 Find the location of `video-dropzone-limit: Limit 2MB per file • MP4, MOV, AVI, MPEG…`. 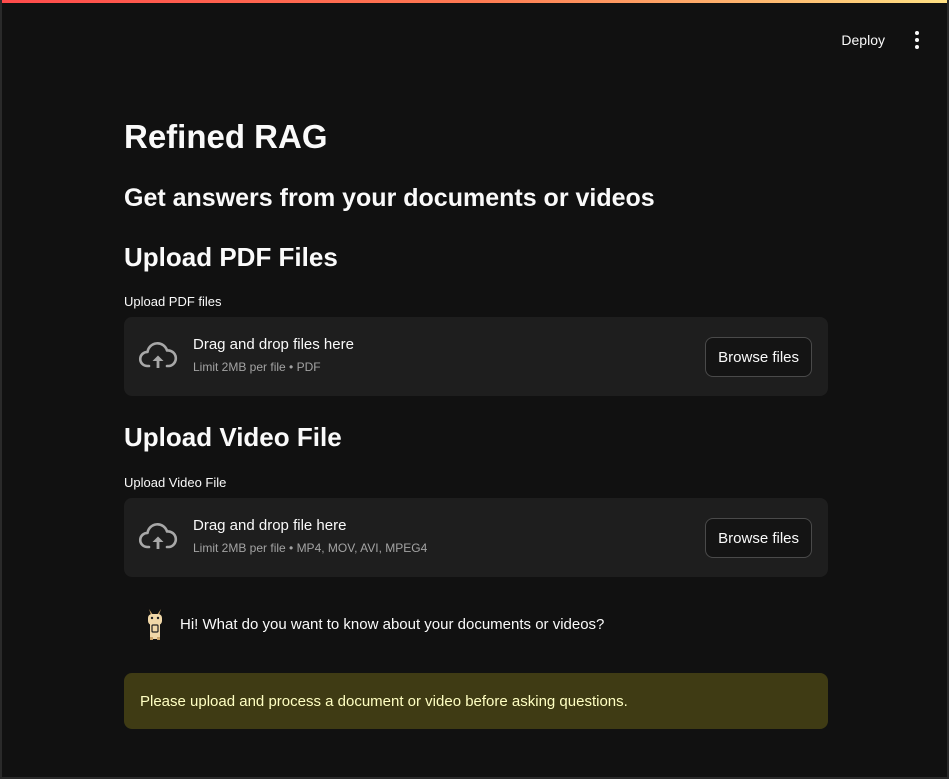

video-dropzone-limit: Limit 2MB per file • MP4, MOV, AVI, MPEG… is located at coordinates (310, 548).